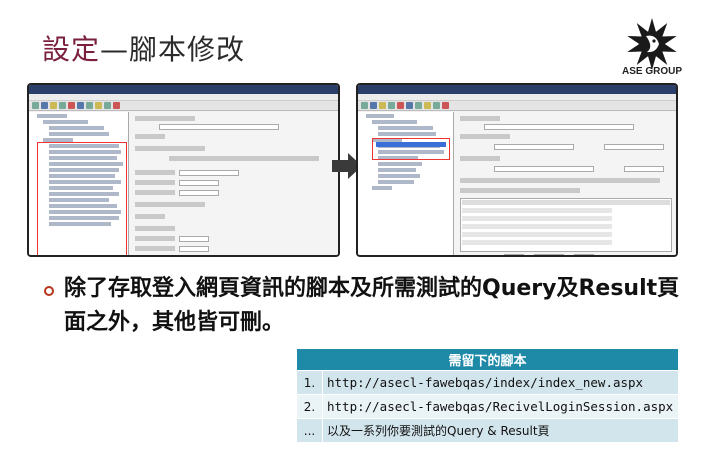 This screenshot has width=701, height=459. What do you see at coordinates (565, 183) in the screenshot?
I see `http-request-panel` at bounding box center [565, 183].